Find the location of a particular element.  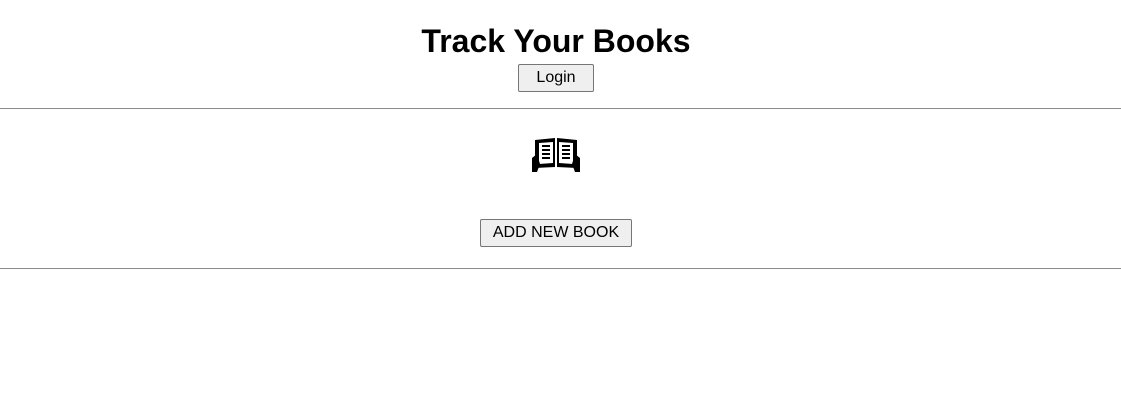

page-title: Track Your Books is located at coordinates (556, 41).